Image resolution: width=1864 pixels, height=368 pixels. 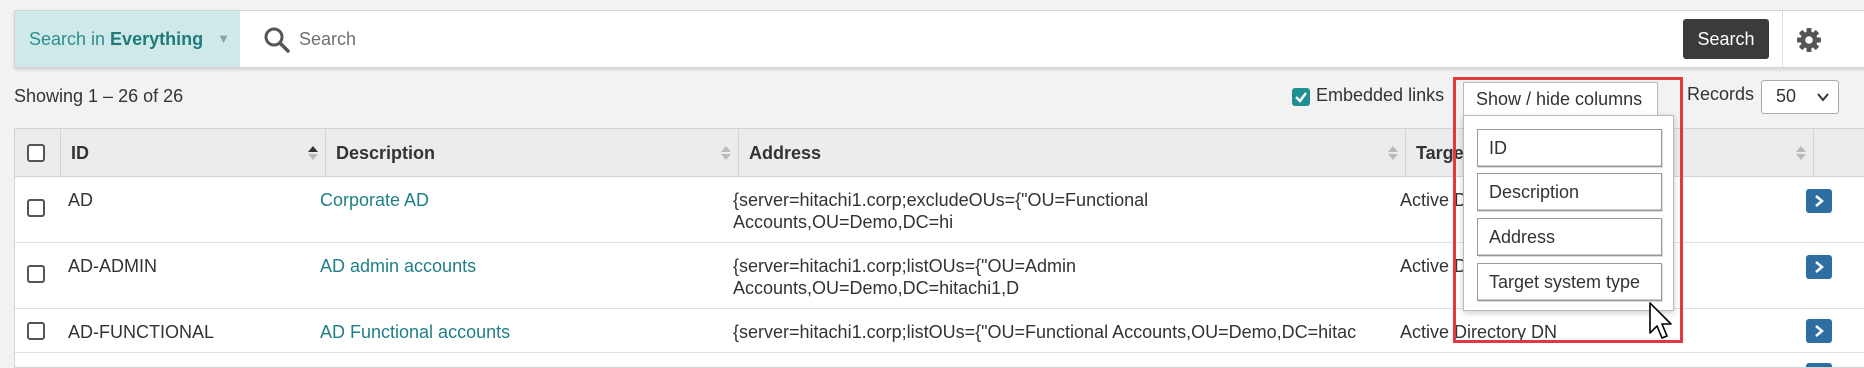 What do you see at coordinates (1380, 95) in the screenshot?
I see `embedded-links-label: Embedded links` at bounding box center [1380, 95].